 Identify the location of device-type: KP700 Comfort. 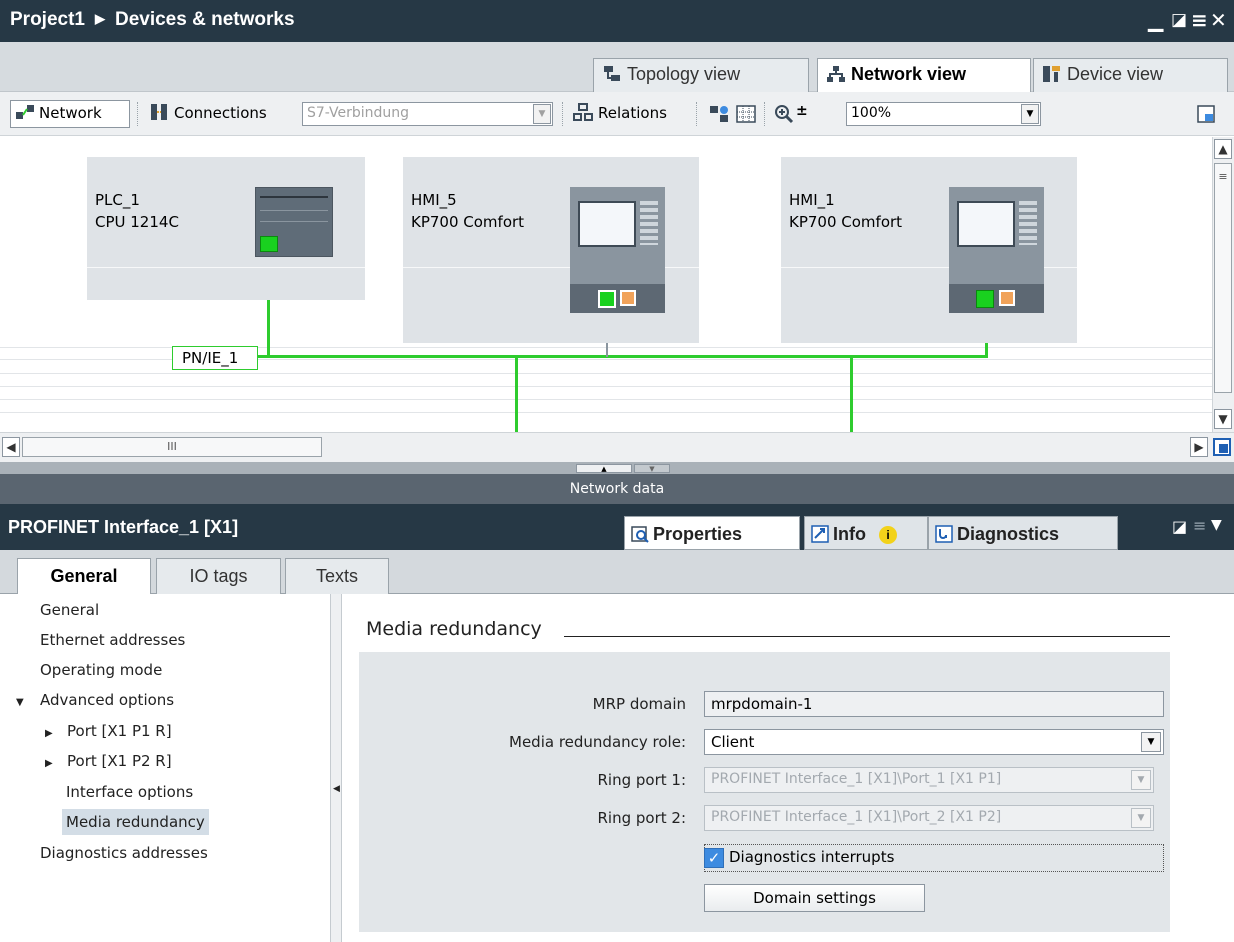
(468, 222).